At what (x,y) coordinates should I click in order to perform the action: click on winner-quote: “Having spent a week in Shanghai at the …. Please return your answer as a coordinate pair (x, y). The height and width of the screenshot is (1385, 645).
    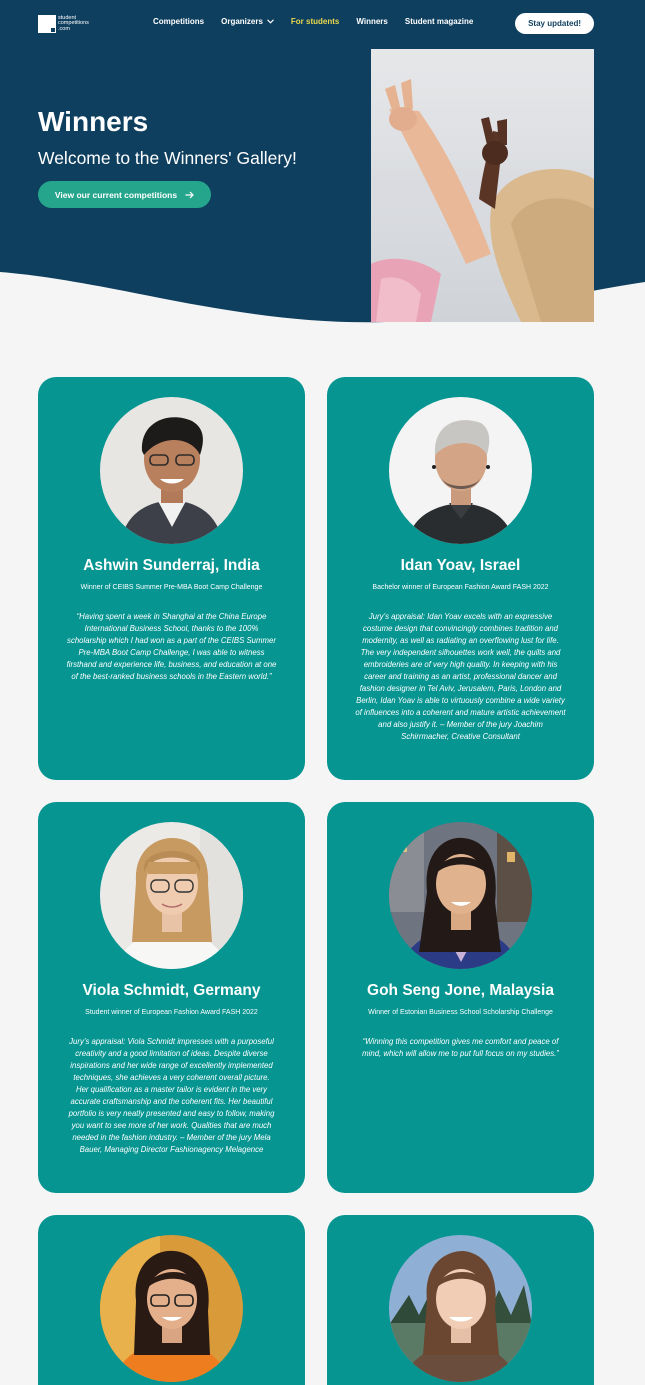
    Looking at the image, I should click on (171, 646).